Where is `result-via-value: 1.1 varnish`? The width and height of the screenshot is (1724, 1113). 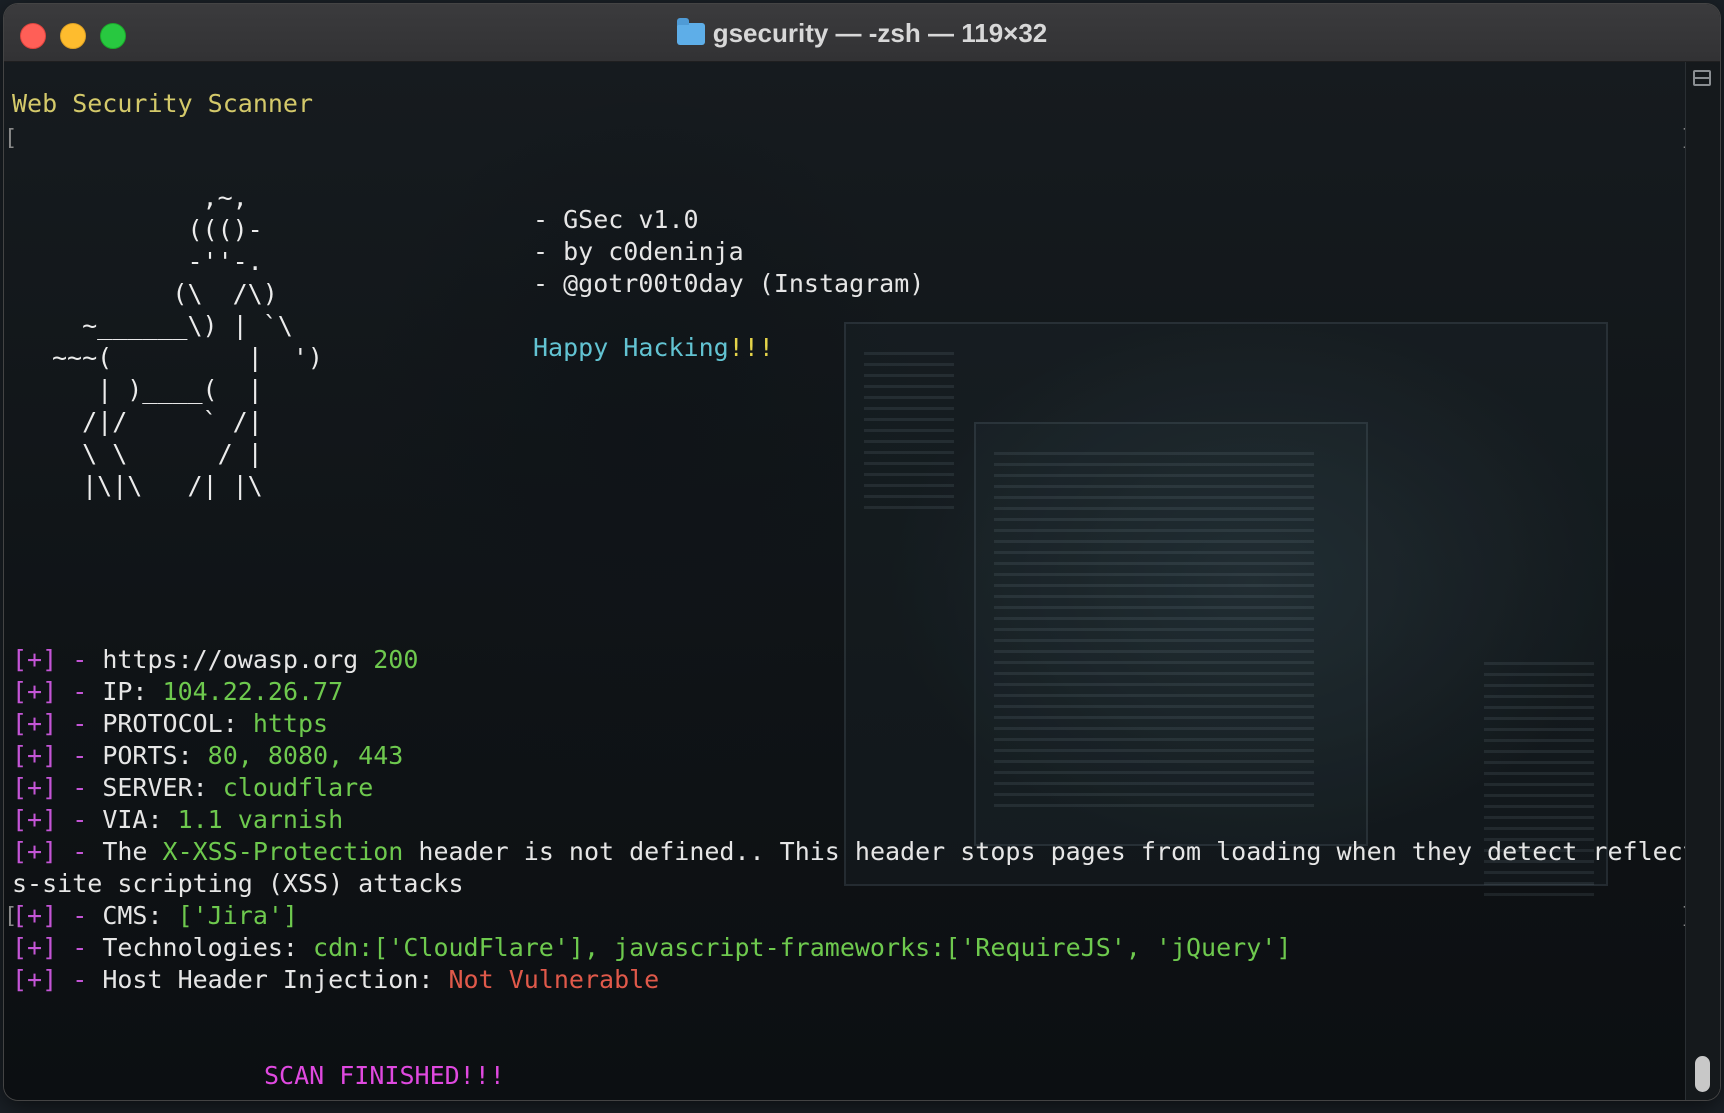 result-via-value: 1.1 varnish is located at coordinates (260, 819).